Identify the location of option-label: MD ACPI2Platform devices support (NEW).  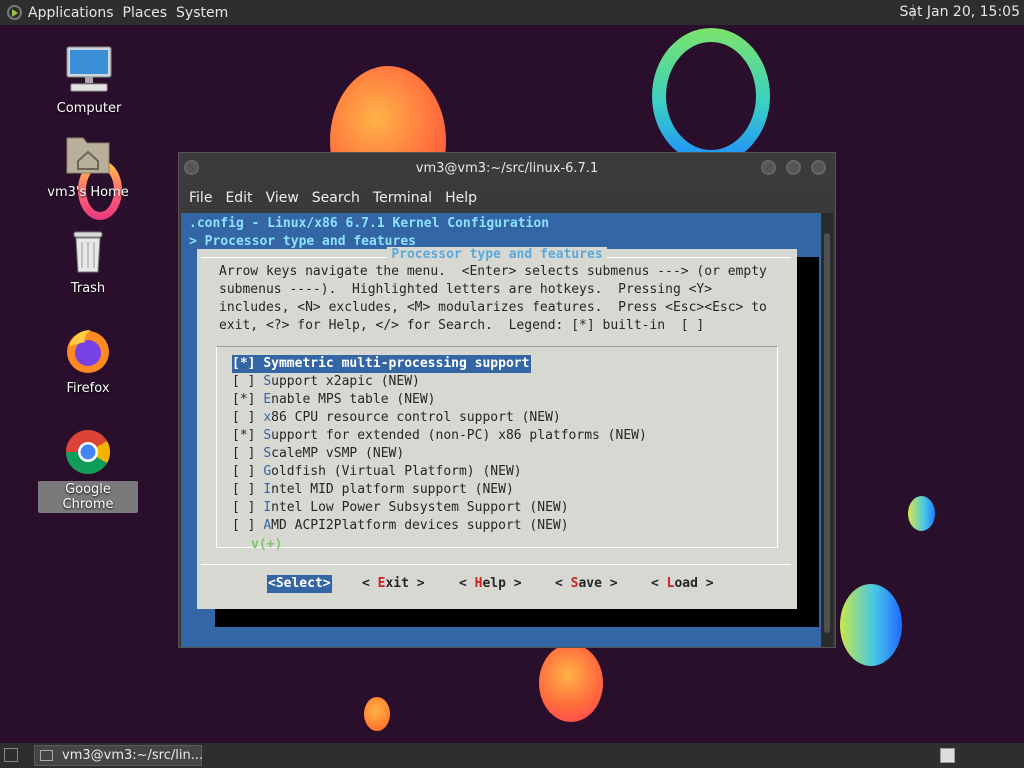
(420, 525).